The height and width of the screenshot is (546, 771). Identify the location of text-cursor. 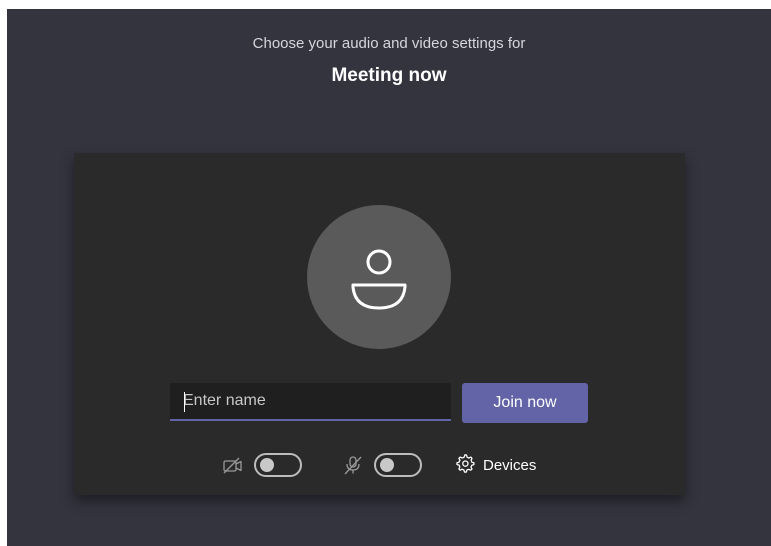
(184, 402).